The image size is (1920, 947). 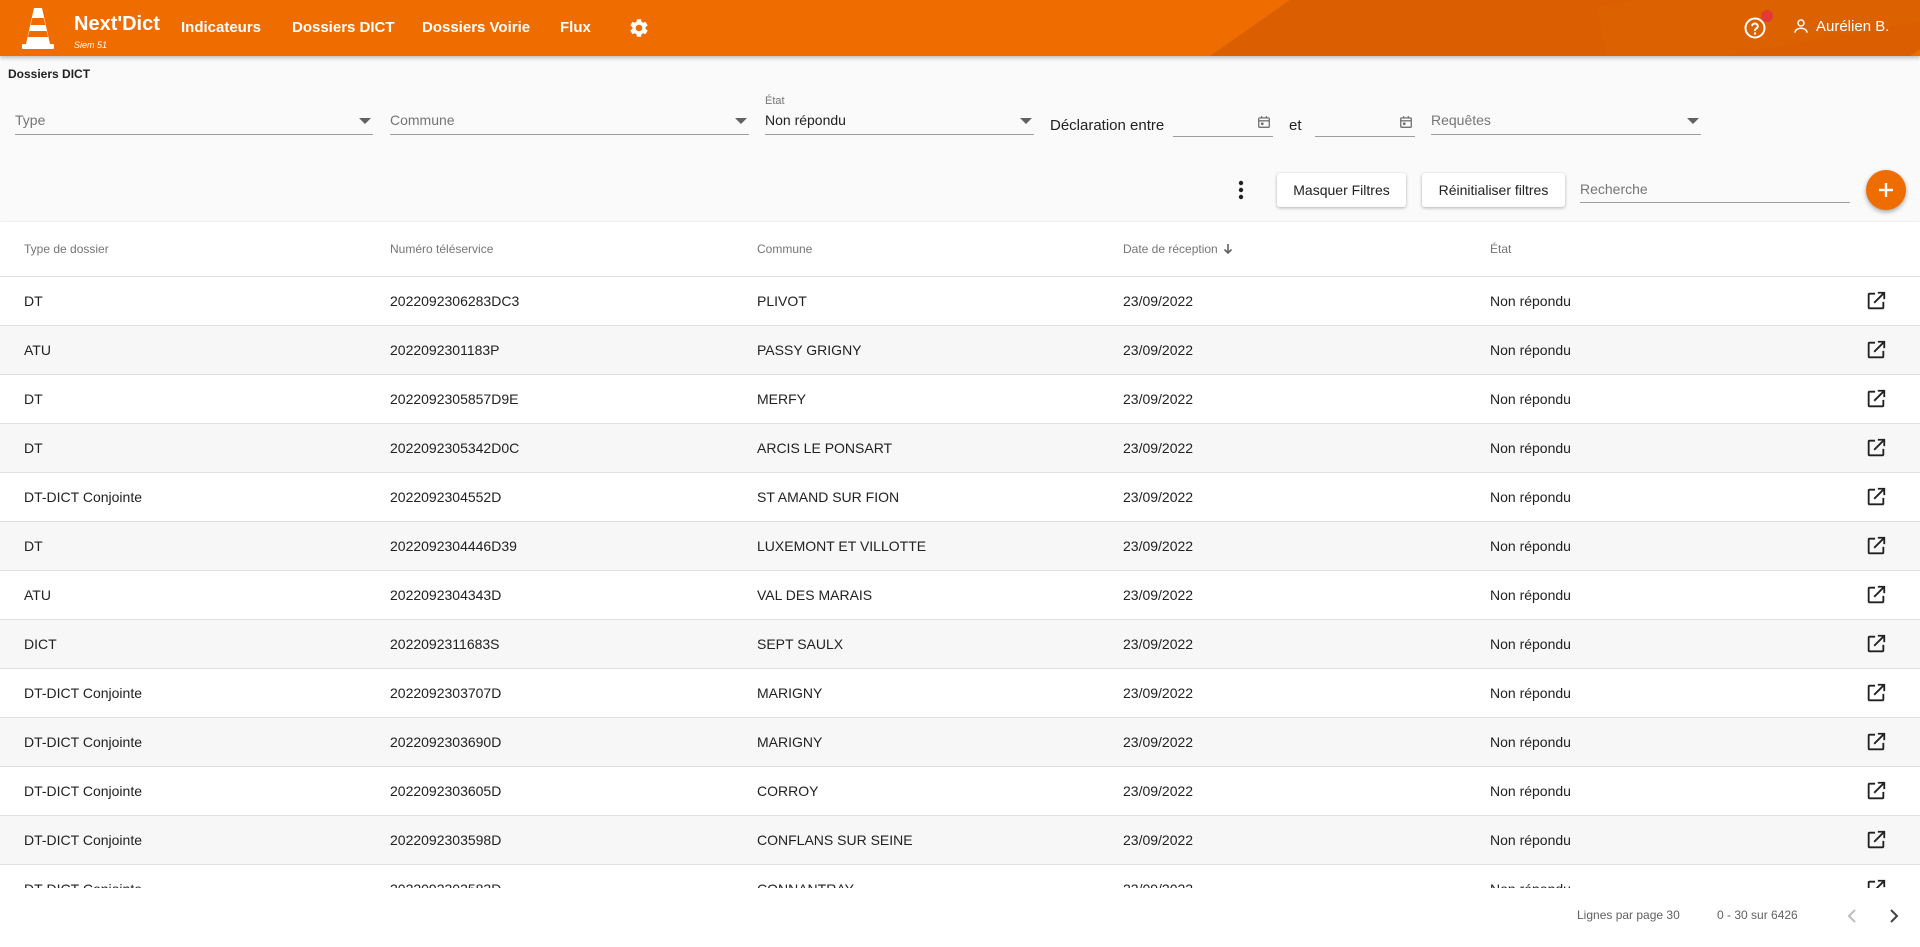 What do you see at coordinates (899, 115) in the screenshot?
I see `etat-select: État Non répondu` at bounding box center [899, 115].